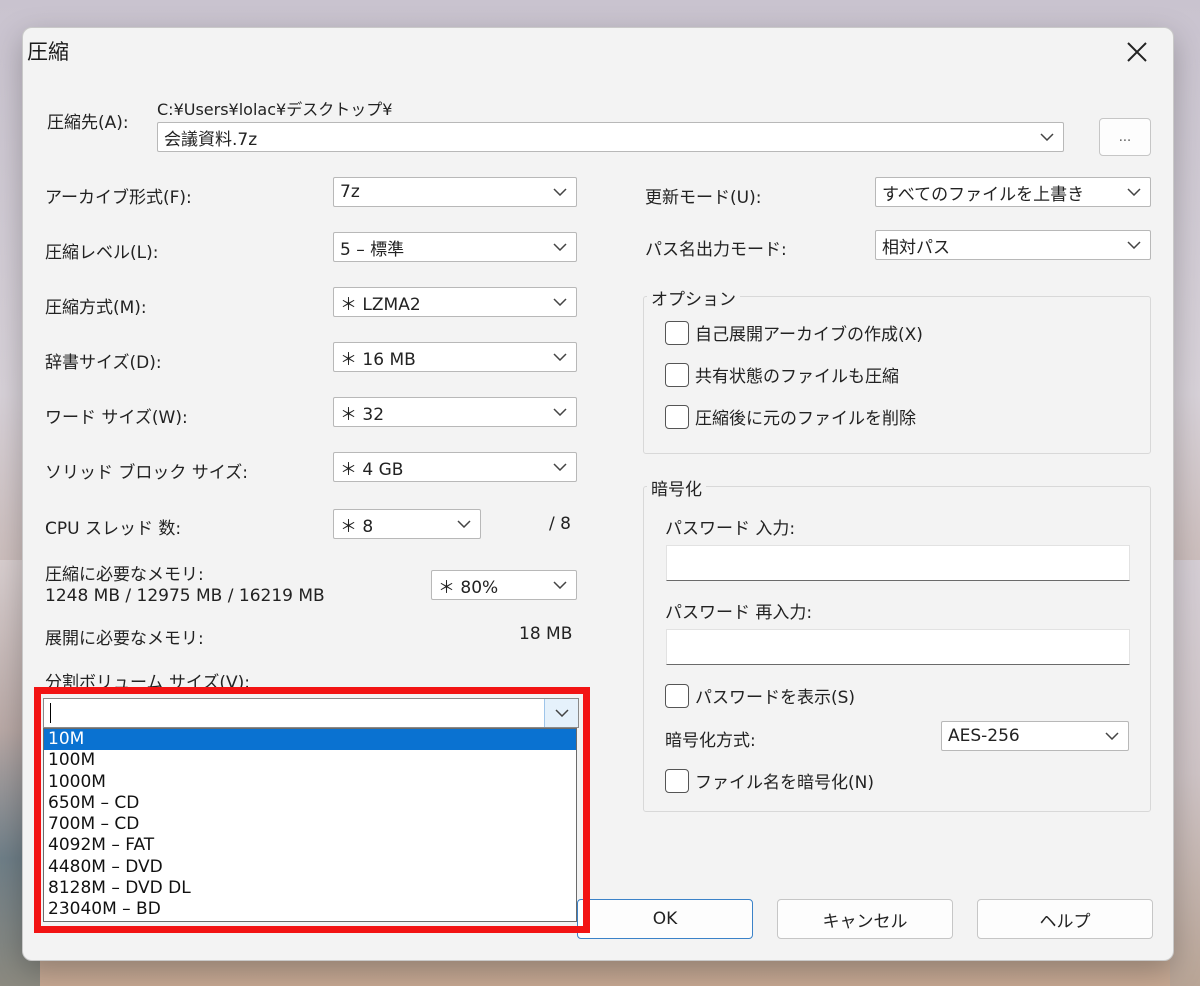 Image resolution: width=1200 pixels, height=986 pixels. I want to click on archive-format-select: 7z, so click(455, 192).